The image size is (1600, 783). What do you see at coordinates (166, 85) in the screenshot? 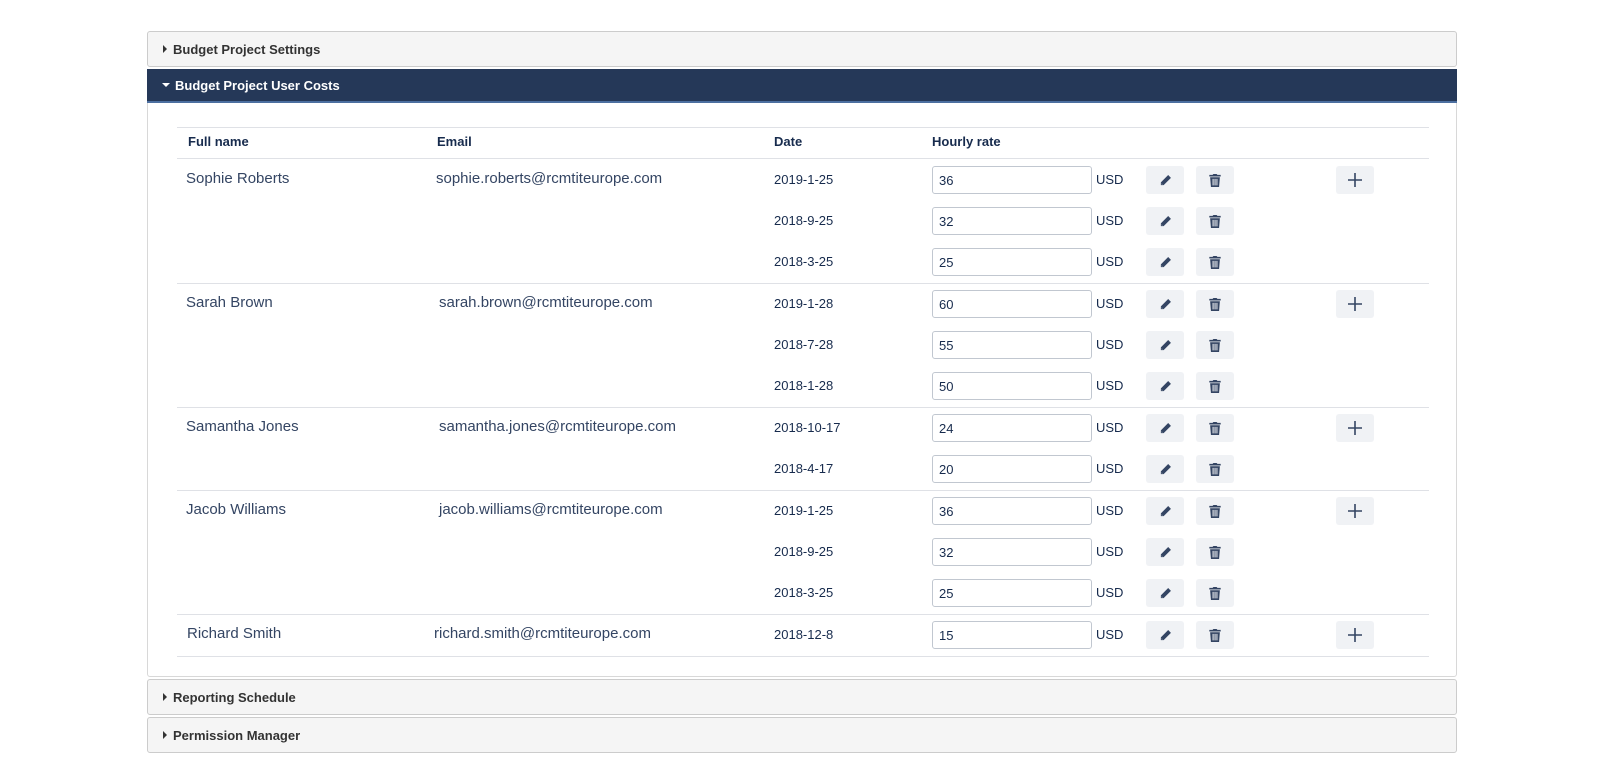
I see `caret-down-icon` at bounding box center [166, 85].